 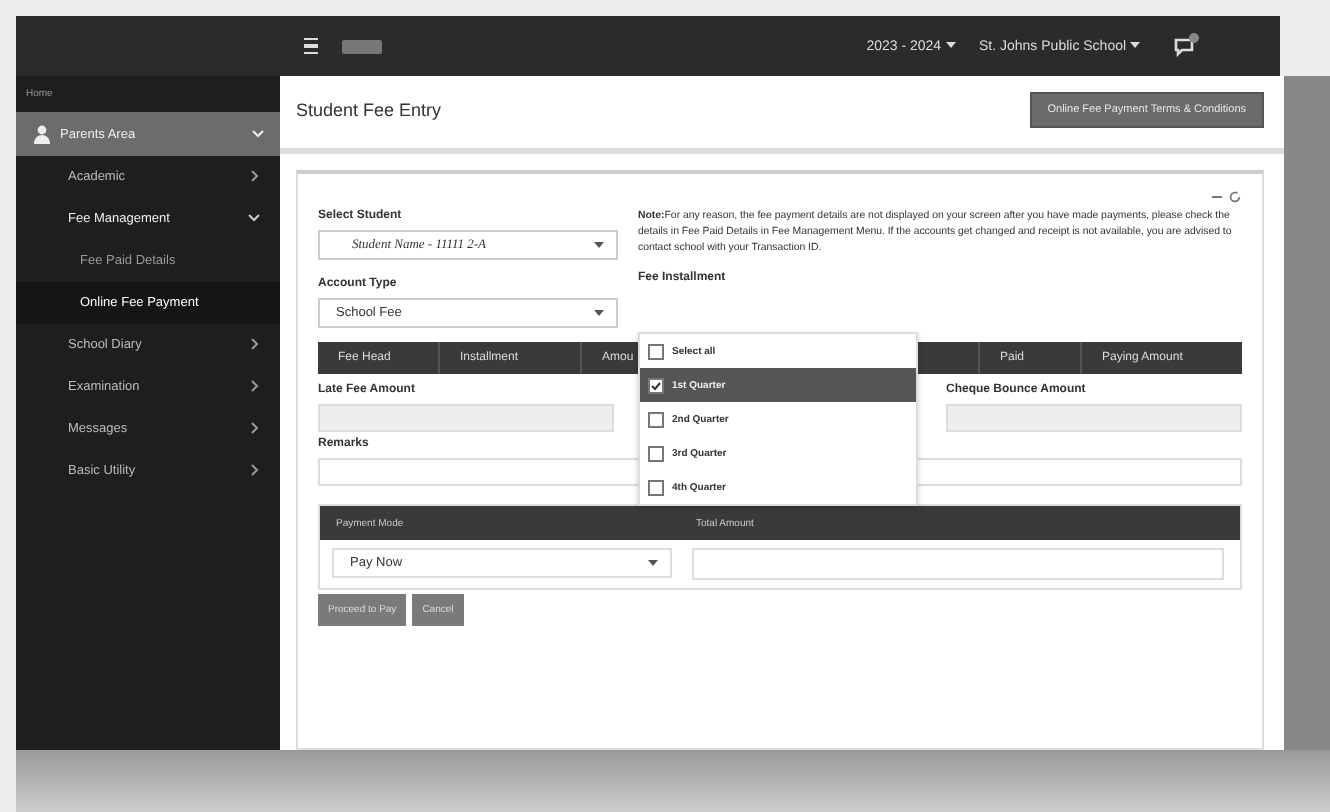 I want to click on collapse-icon, so click(x=1217, y=197).